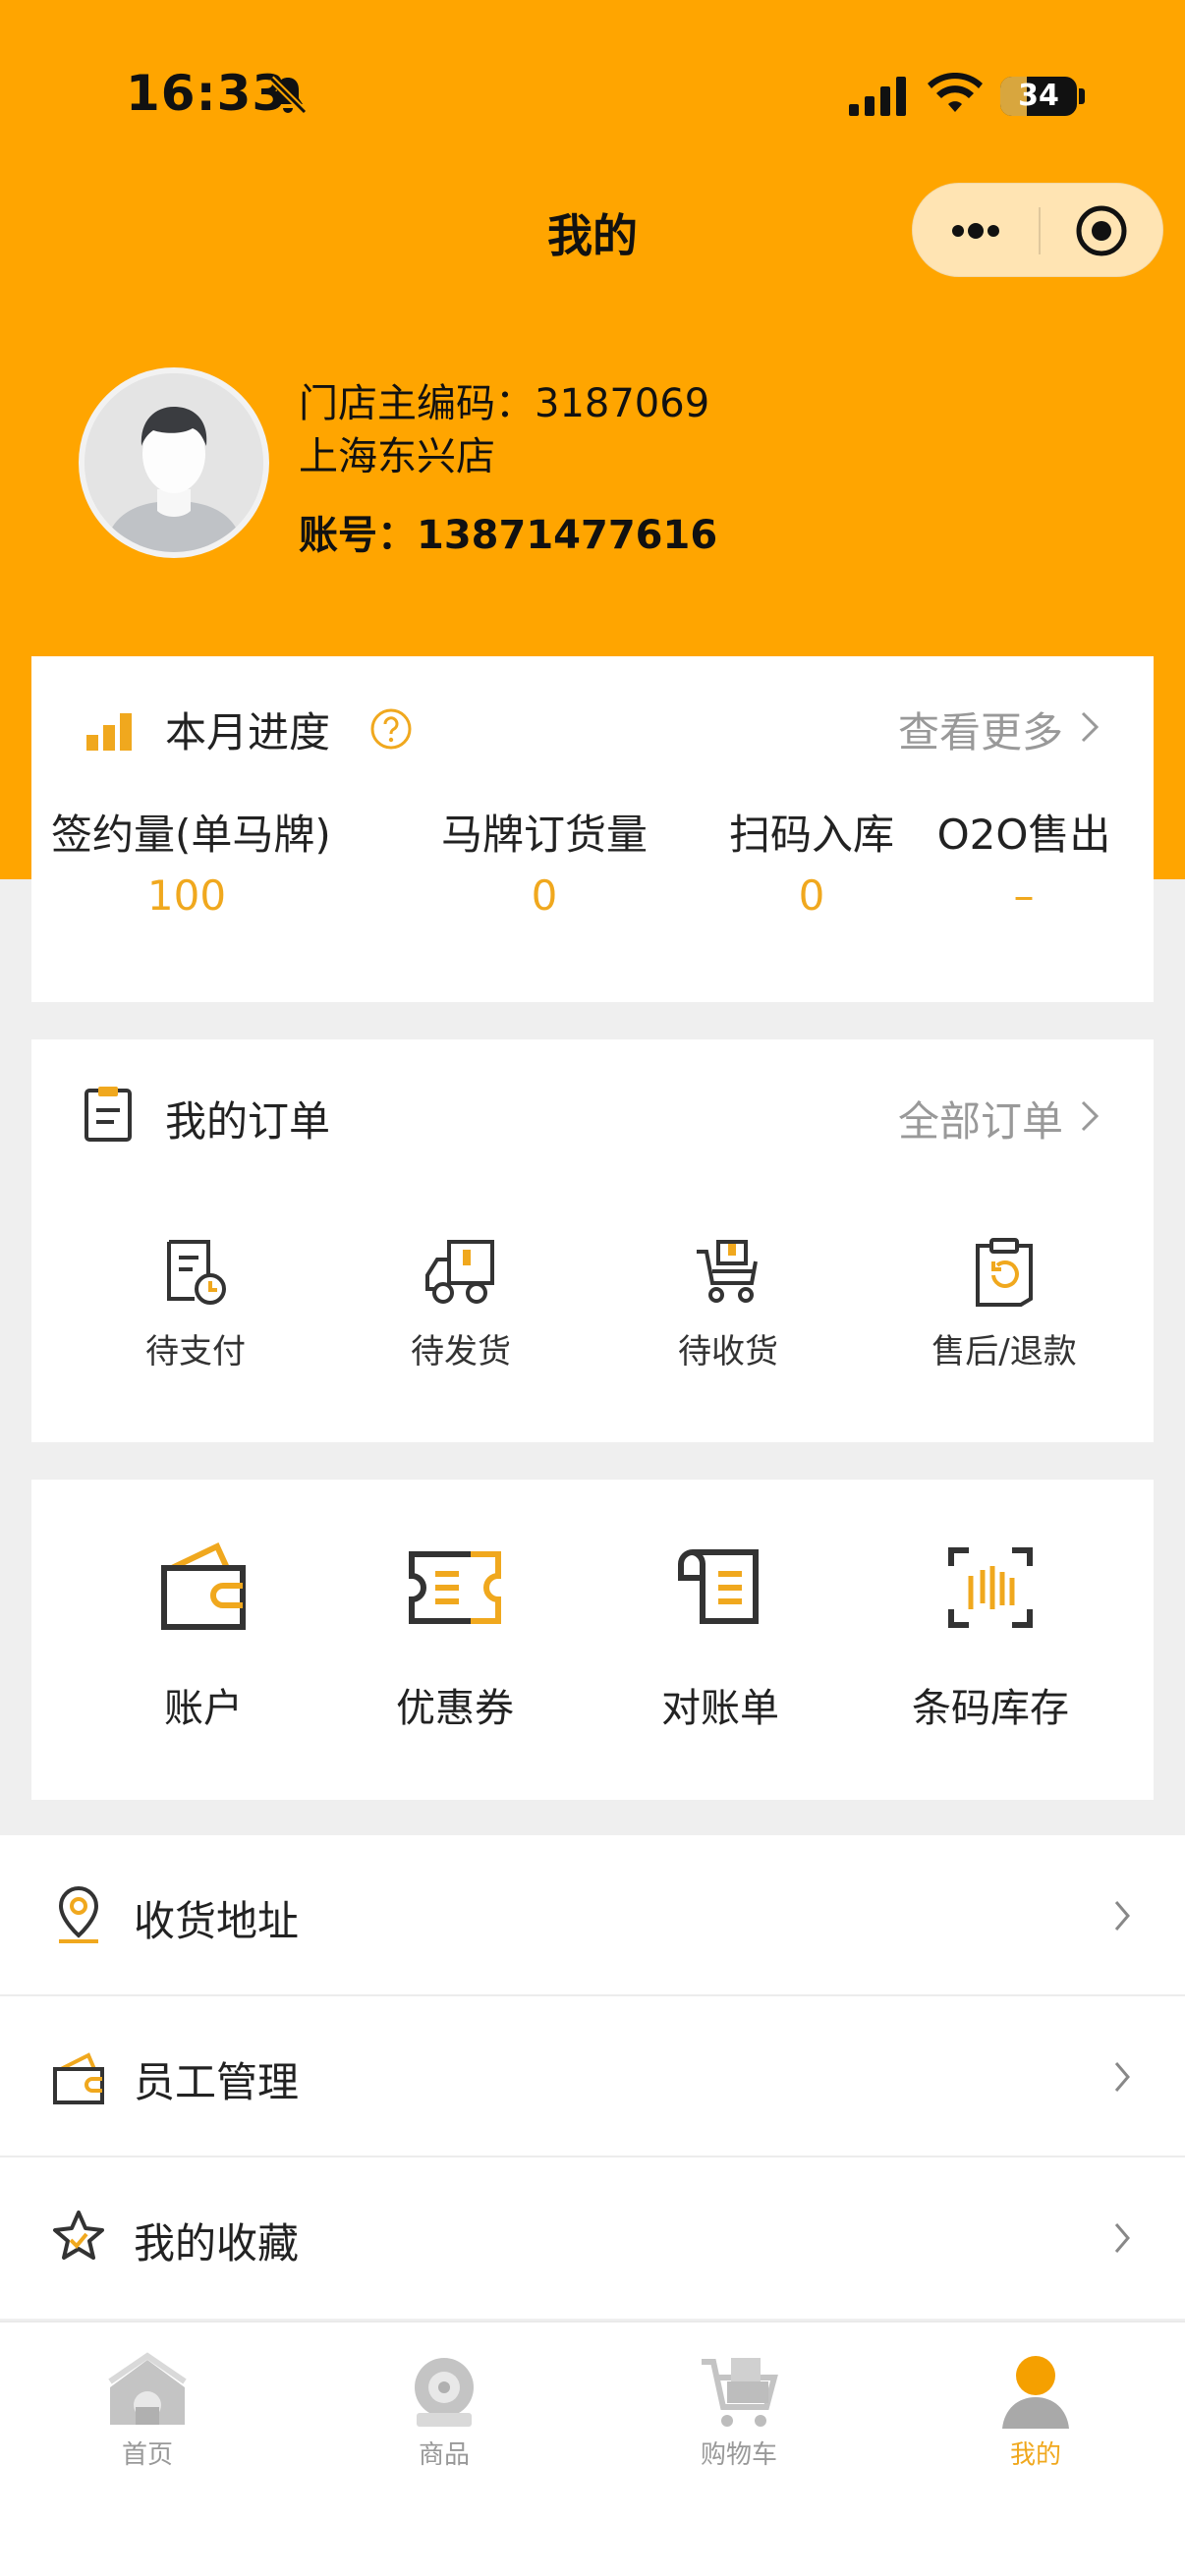 This screenshot has width=1185, height=2576. I want to click on tab-label: 我的, so click(1035, 2455).